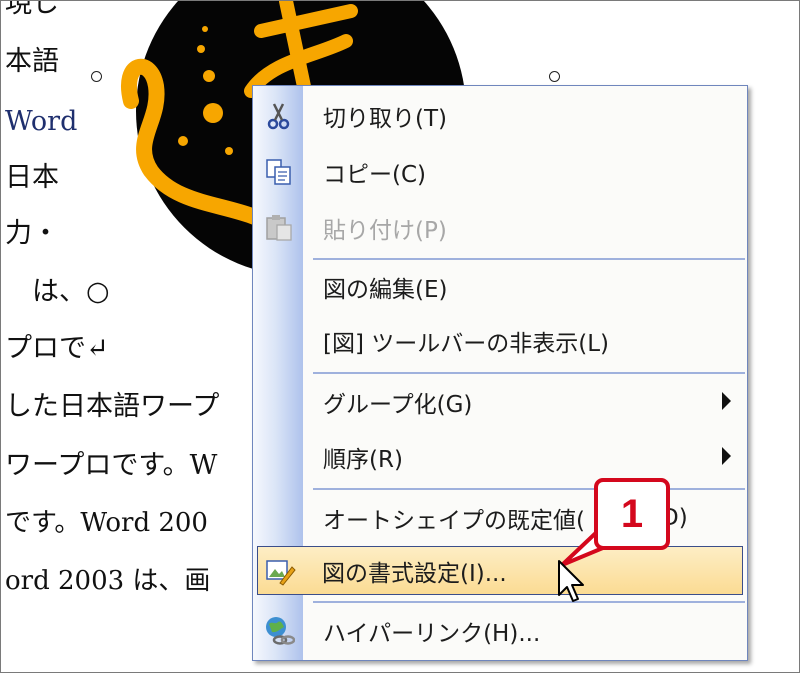 The height and width of the screenshot is (673, 800). What do you see at coordinates (363, 460) in the screenshot?
I see `menu-item-label: 順序(R)` at bounding box center [363, 460].